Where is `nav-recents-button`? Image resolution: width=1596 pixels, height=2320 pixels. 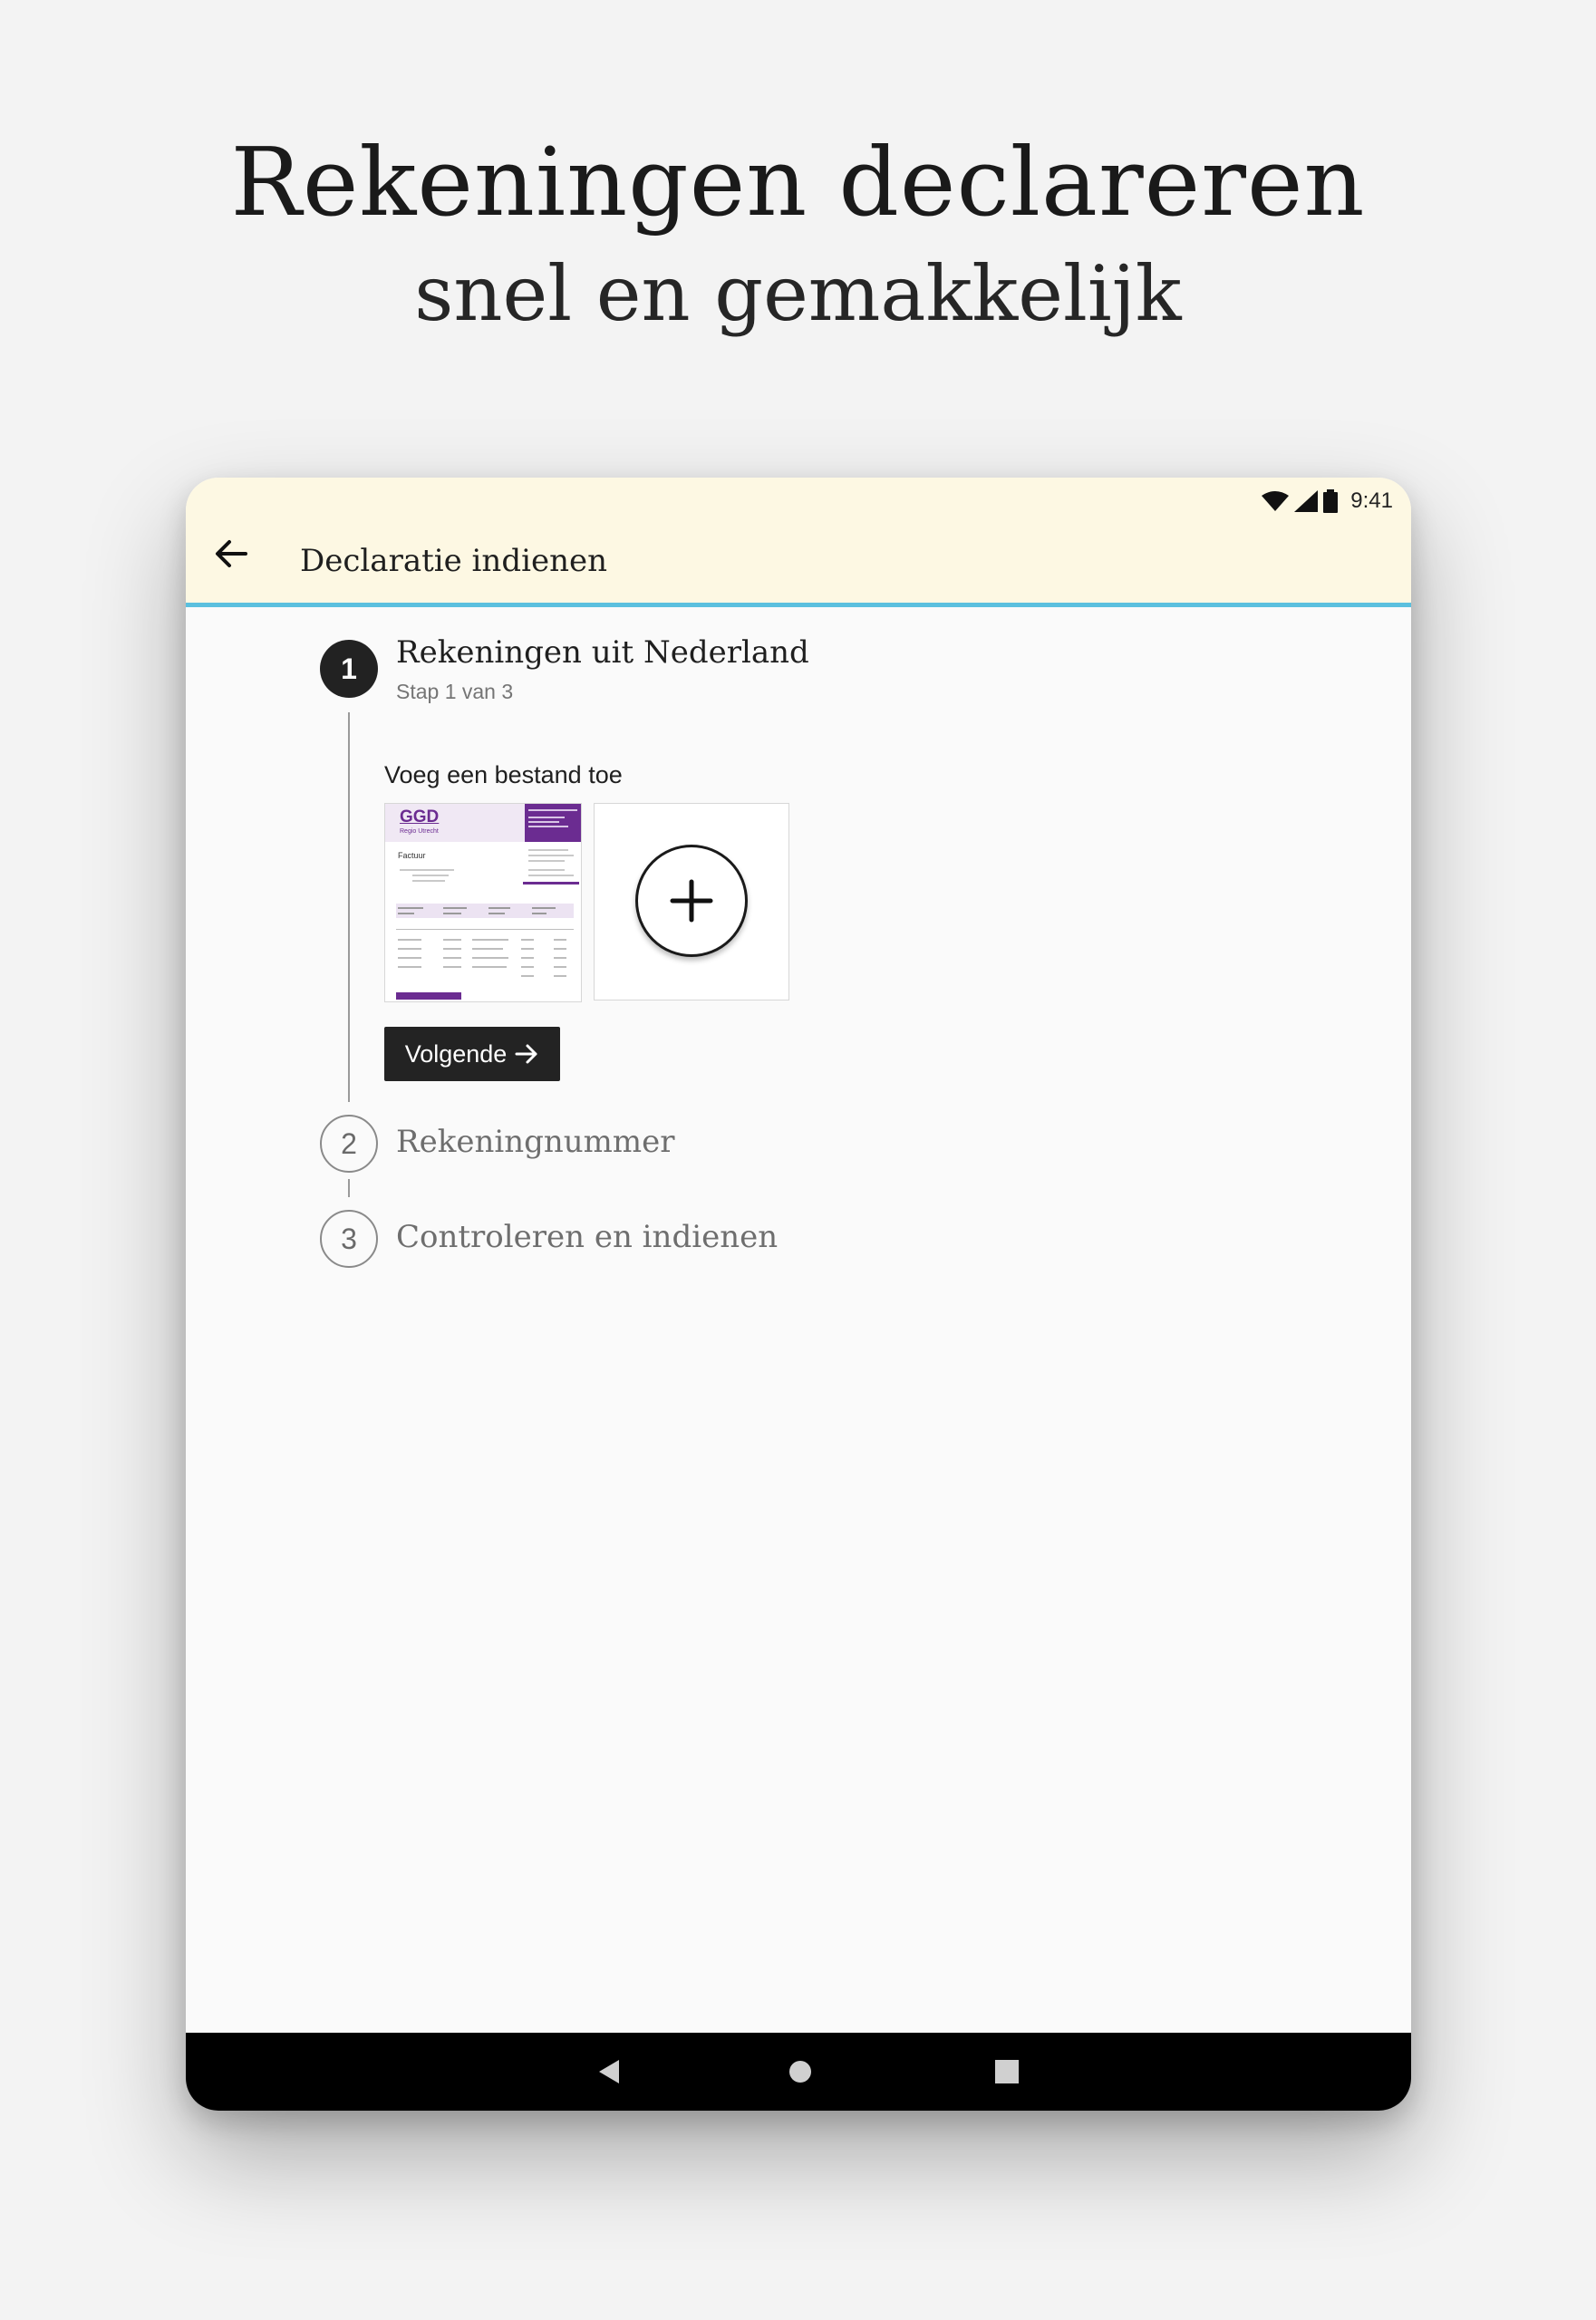 nav-recents-button is located at coordinates (1007, 2072).